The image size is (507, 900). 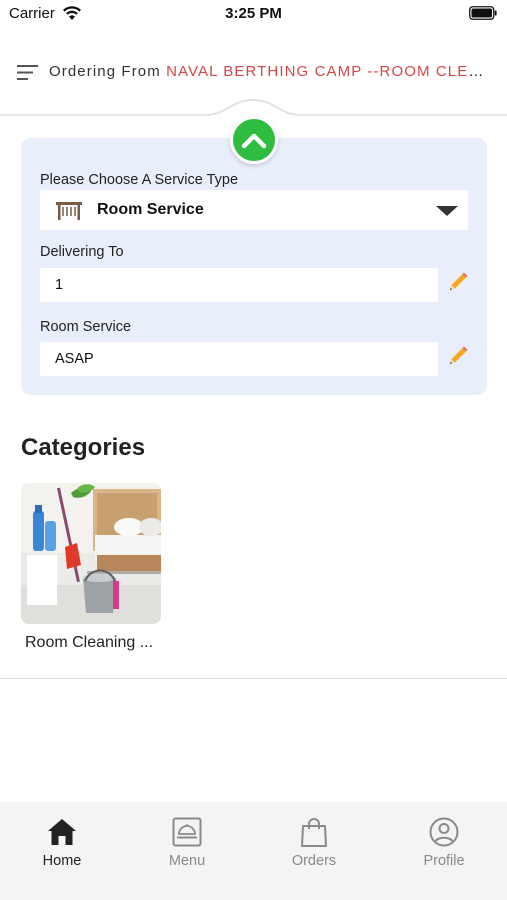 What do you see at coordinates (62, 846) in the screenshot?
I see `tab-home: Home` at bounding box center [62, 846].